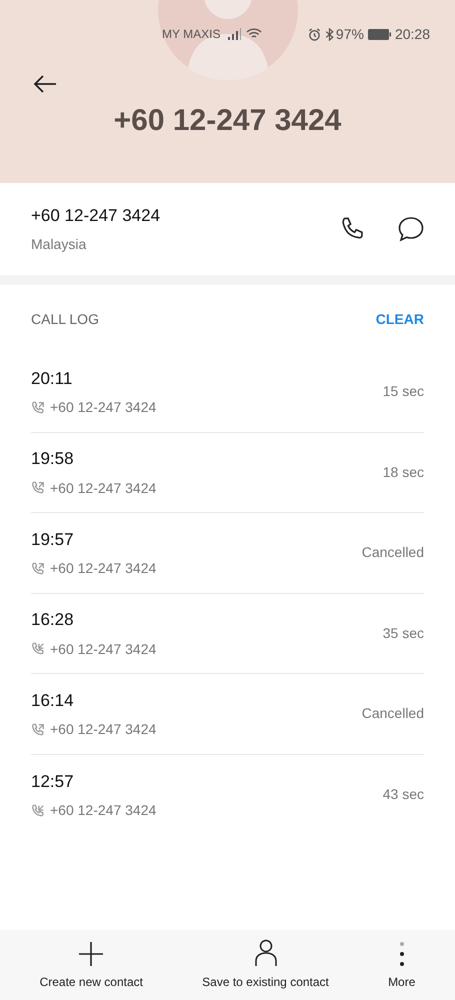 Image resolution: width=455 pixels, height=1000 pixels. What do you see at coordinates (53, 539) in the screenshot?
I see `call-time: 19:57` at bounding box center [53, 539].